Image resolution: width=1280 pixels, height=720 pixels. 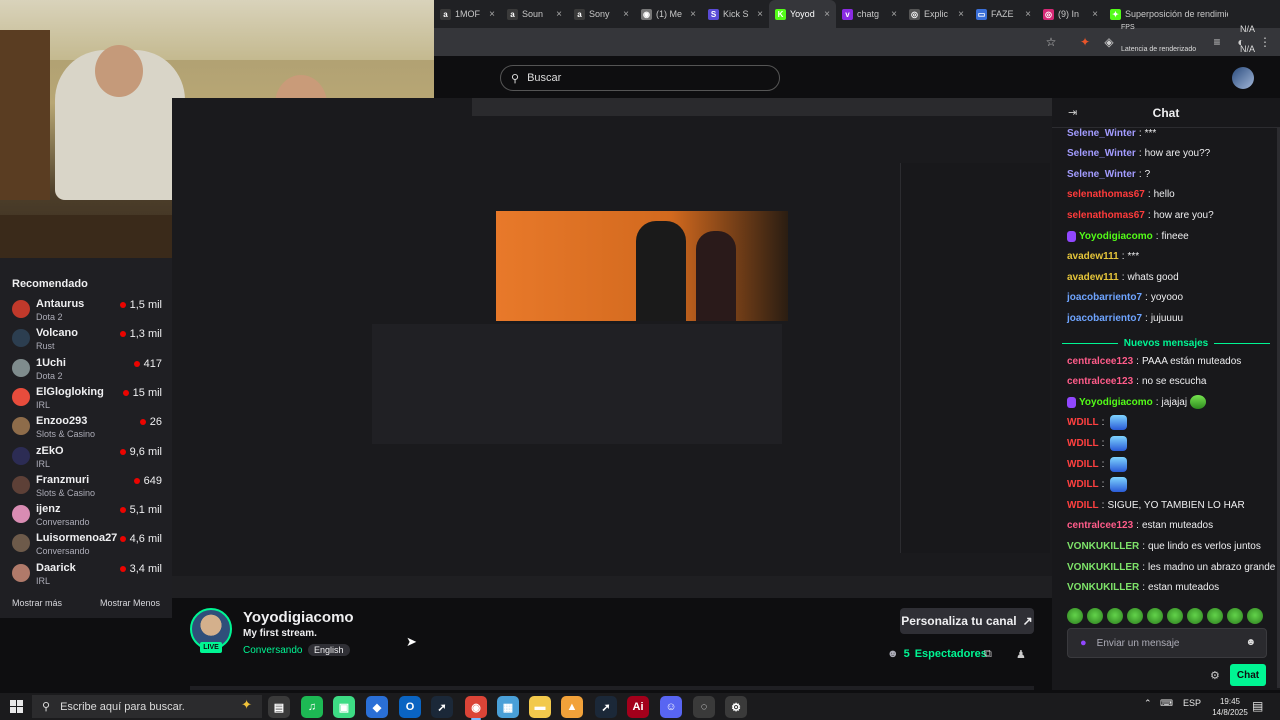 I want to click on taskbar-steam-b-icon: ➚, so click(x=606, y=707).